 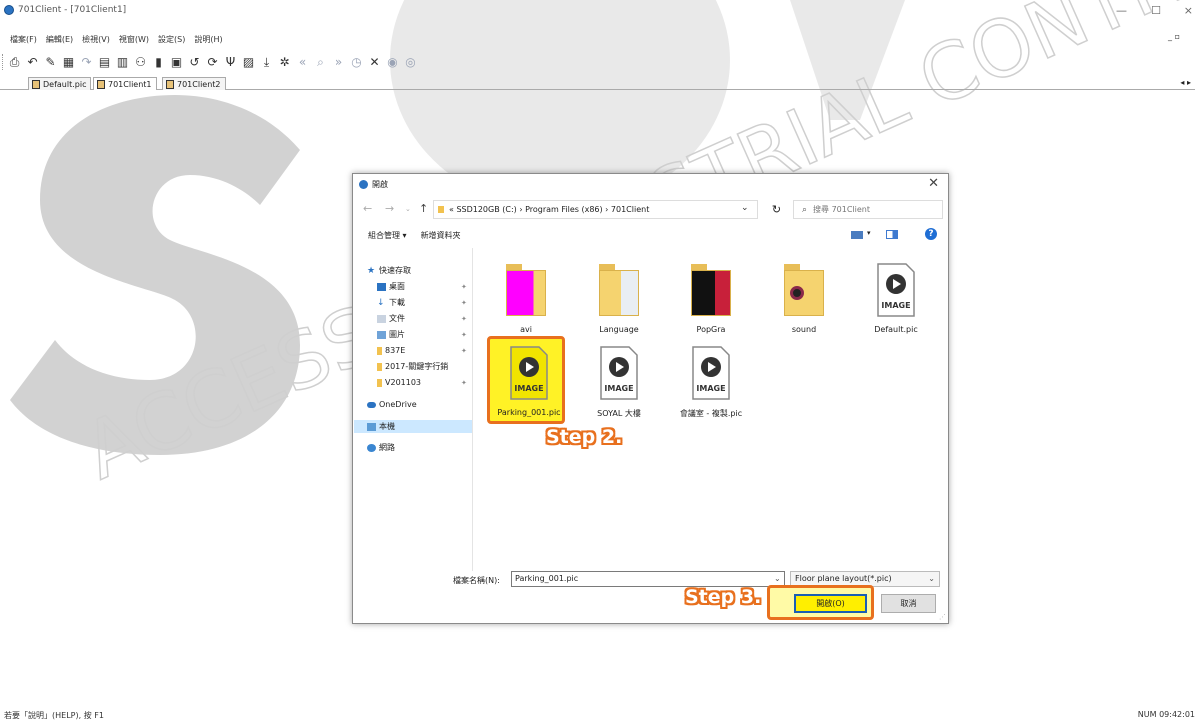 What do you see at coordinates (176, 62) in the screenshot?
I see `report-icon: ▣` at bounding box center [176, 62].